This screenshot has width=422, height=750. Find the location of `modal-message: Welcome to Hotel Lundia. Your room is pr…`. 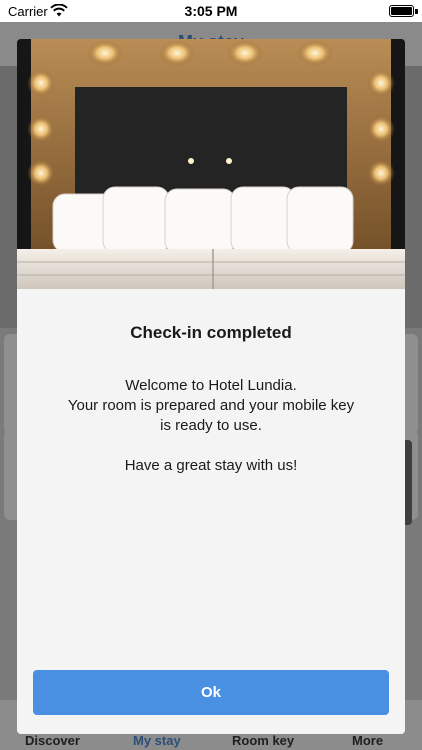

modal-message: Welcome to Hotel Lundia. Your room is pr… is located at coordinates (211, 426).